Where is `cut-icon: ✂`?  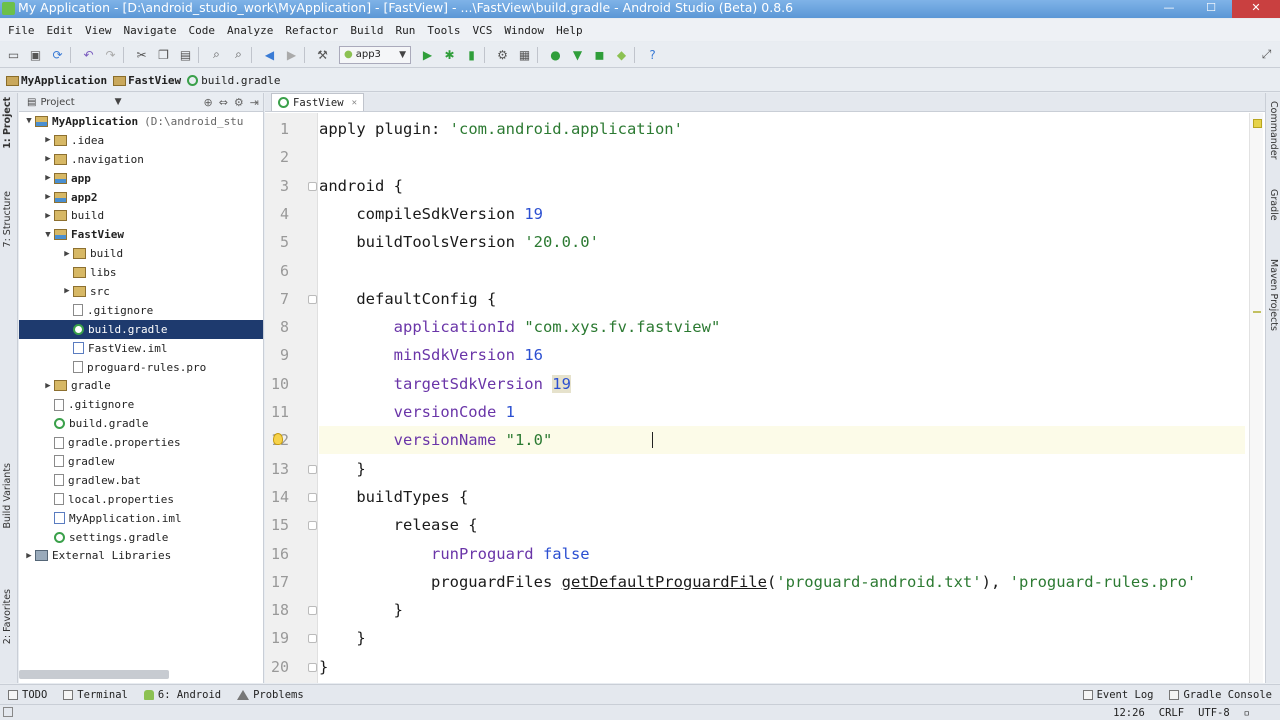 cut-icon: ✂ is located at coordinates (141, 54).